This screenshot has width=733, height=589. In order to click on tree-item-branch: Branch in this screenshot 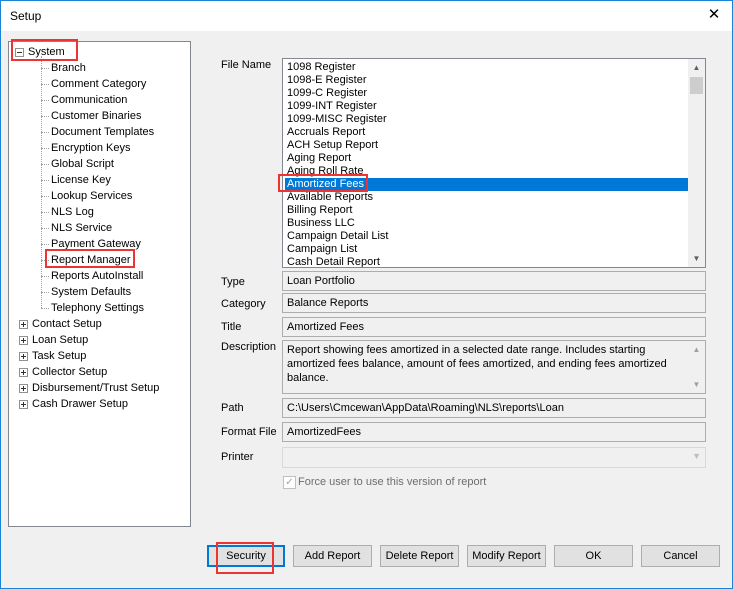, I will do `click(68, 68)`.